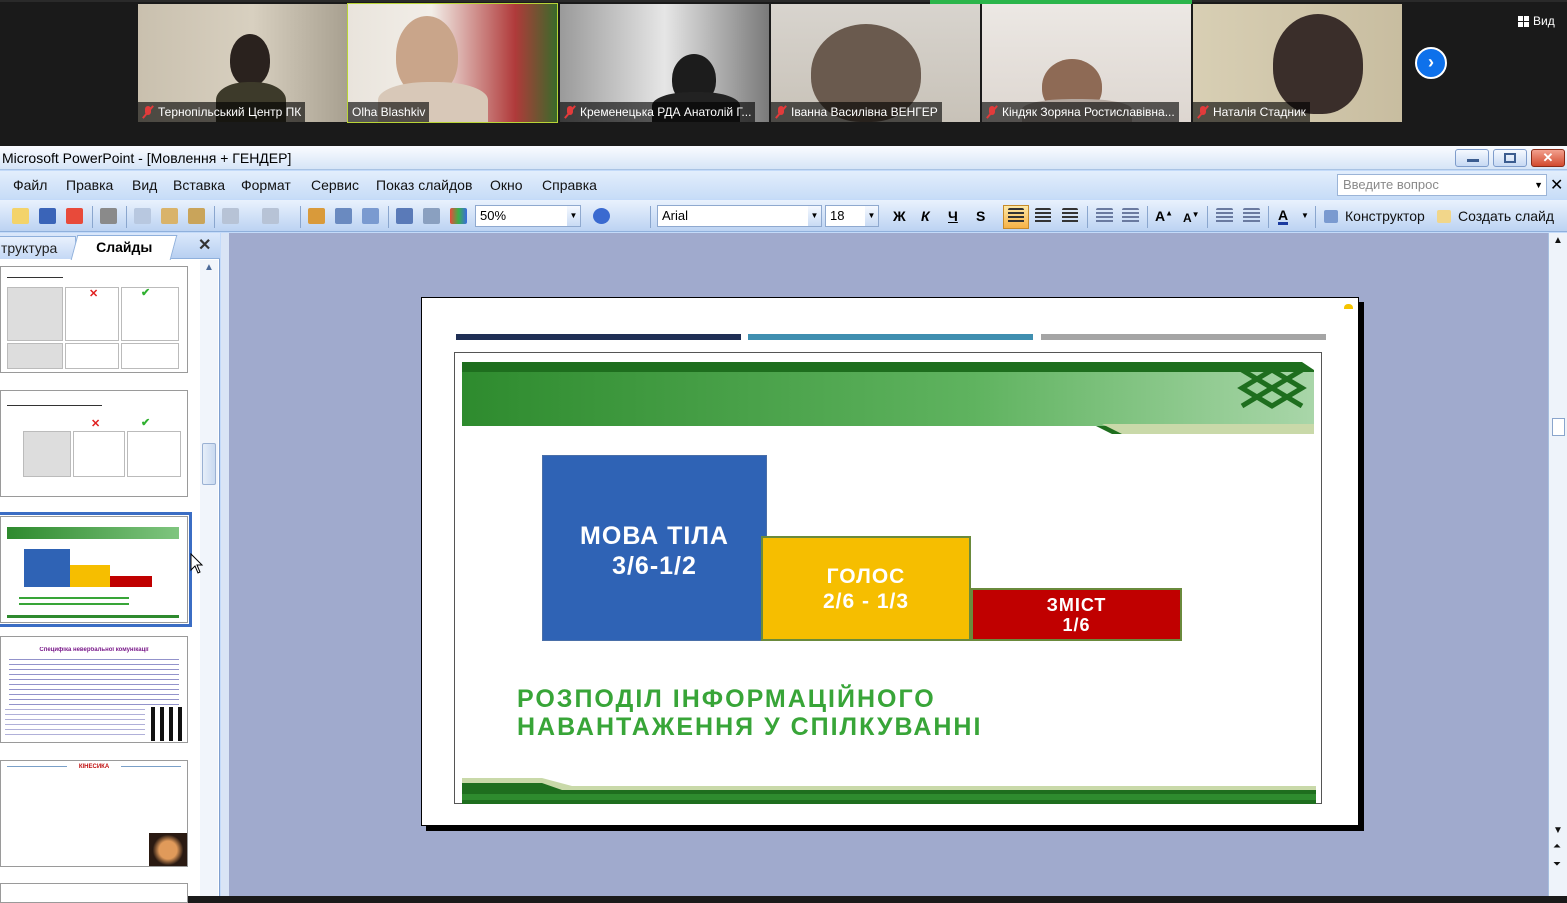 Image resolution: width=1567 pixels, height=903 pixels. What do you see at coordinates (1283, 216) in the screenshot?
I see `font-color-button: A` at bounding box center [1283, 216].